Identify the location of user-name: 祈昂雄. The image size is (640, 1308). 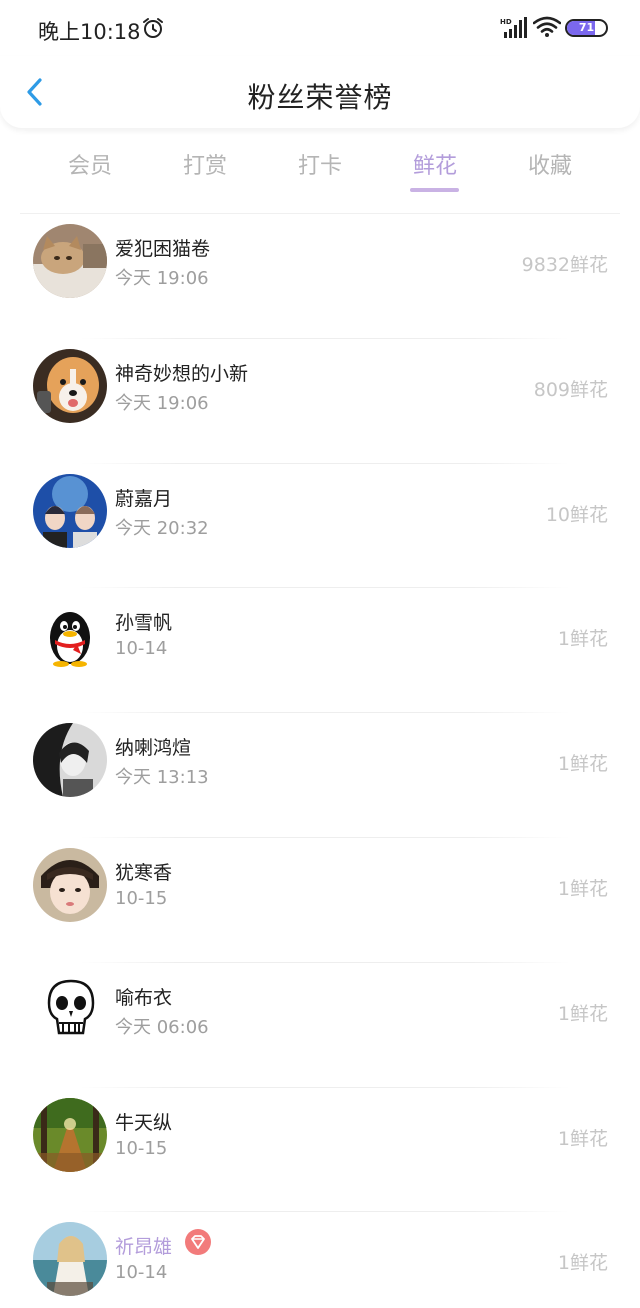
(144, 1247).